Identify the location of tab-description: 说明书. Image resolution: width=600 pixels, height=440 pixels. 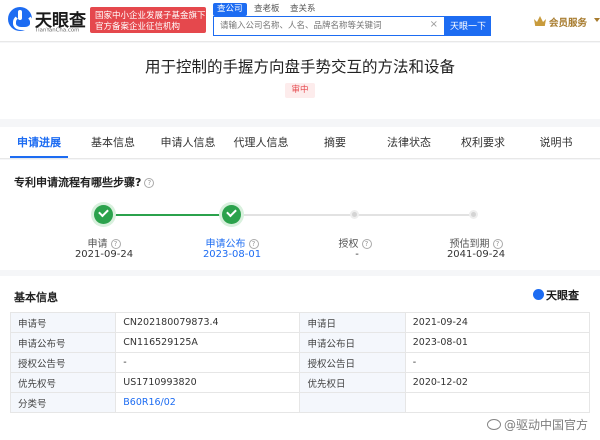
(556, 142).